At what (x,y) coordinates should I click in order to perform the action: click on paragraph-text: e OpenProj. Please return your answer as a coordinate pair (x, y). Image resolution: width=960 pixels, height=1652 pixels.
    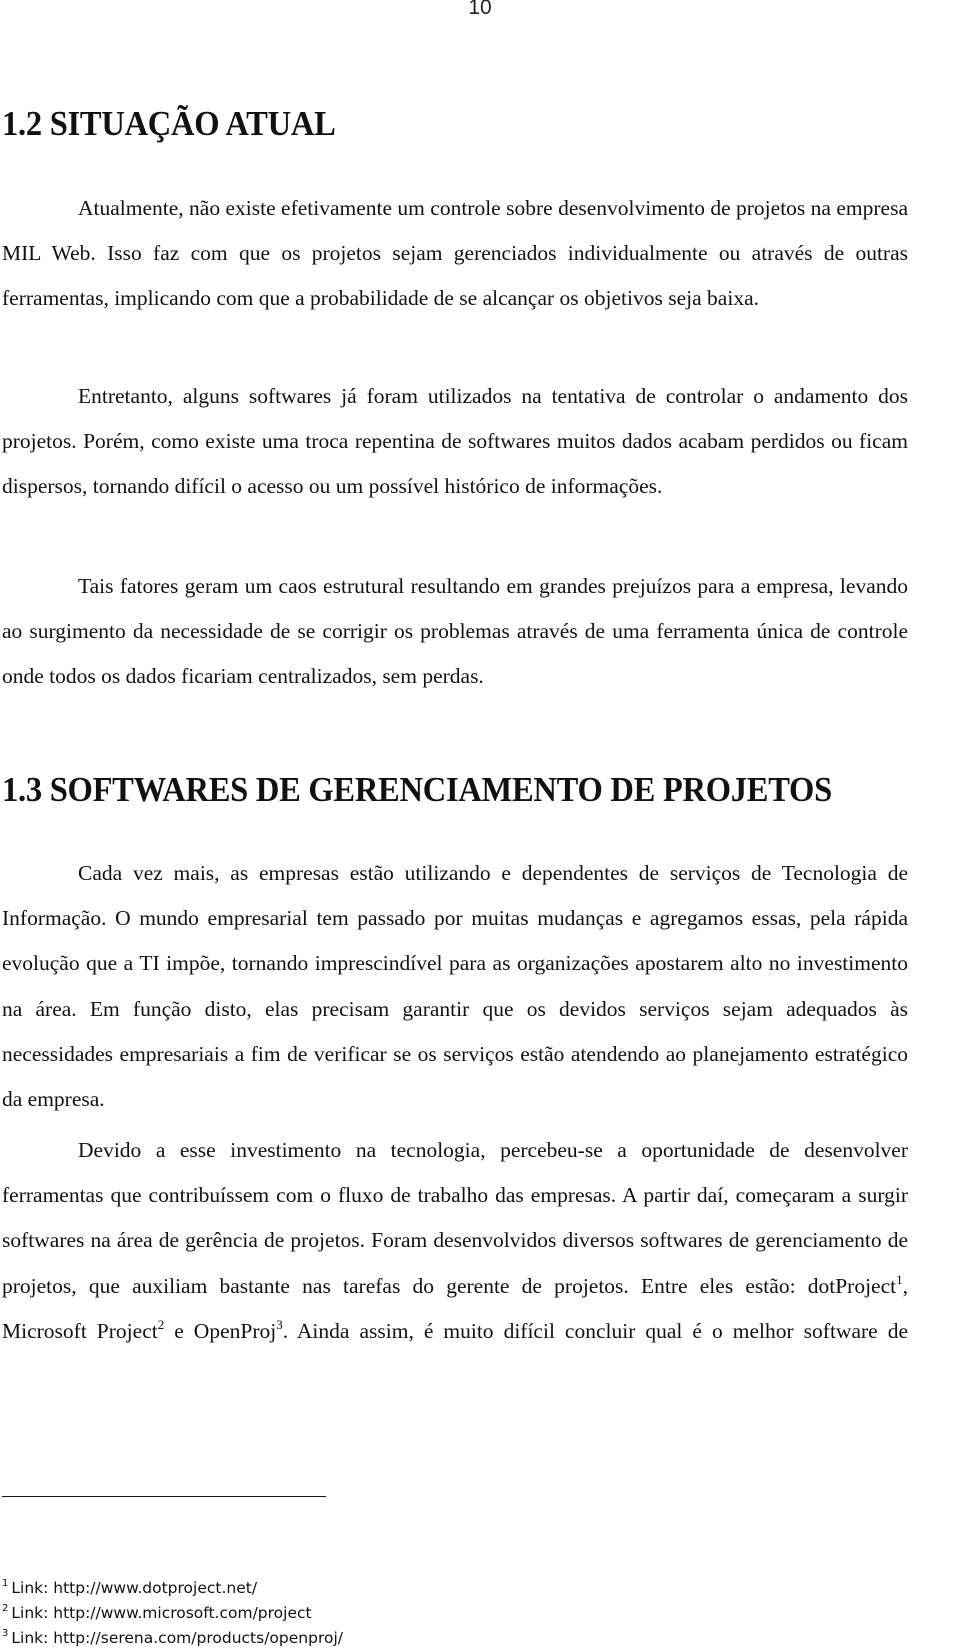
    Looking at the image, I should click on (220, 1330).